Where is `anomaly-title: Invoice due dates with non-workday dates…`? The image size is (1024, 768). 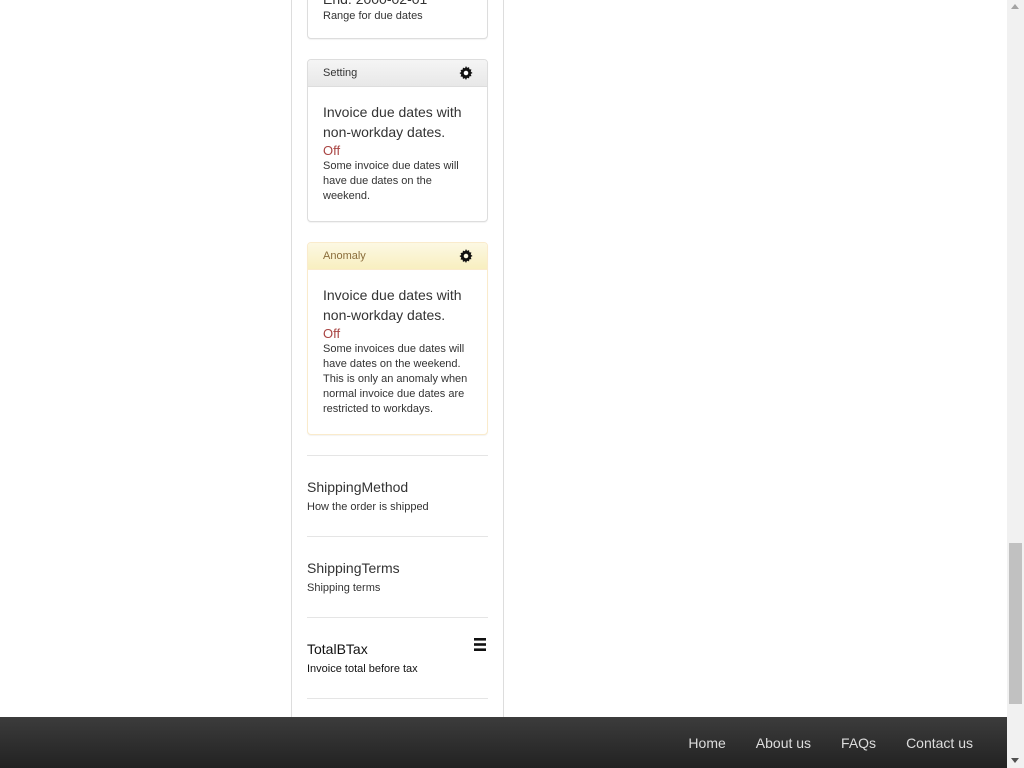
anomaly-title: Invoice due dates with non-workday dates… is located at coordinates (392, 305).